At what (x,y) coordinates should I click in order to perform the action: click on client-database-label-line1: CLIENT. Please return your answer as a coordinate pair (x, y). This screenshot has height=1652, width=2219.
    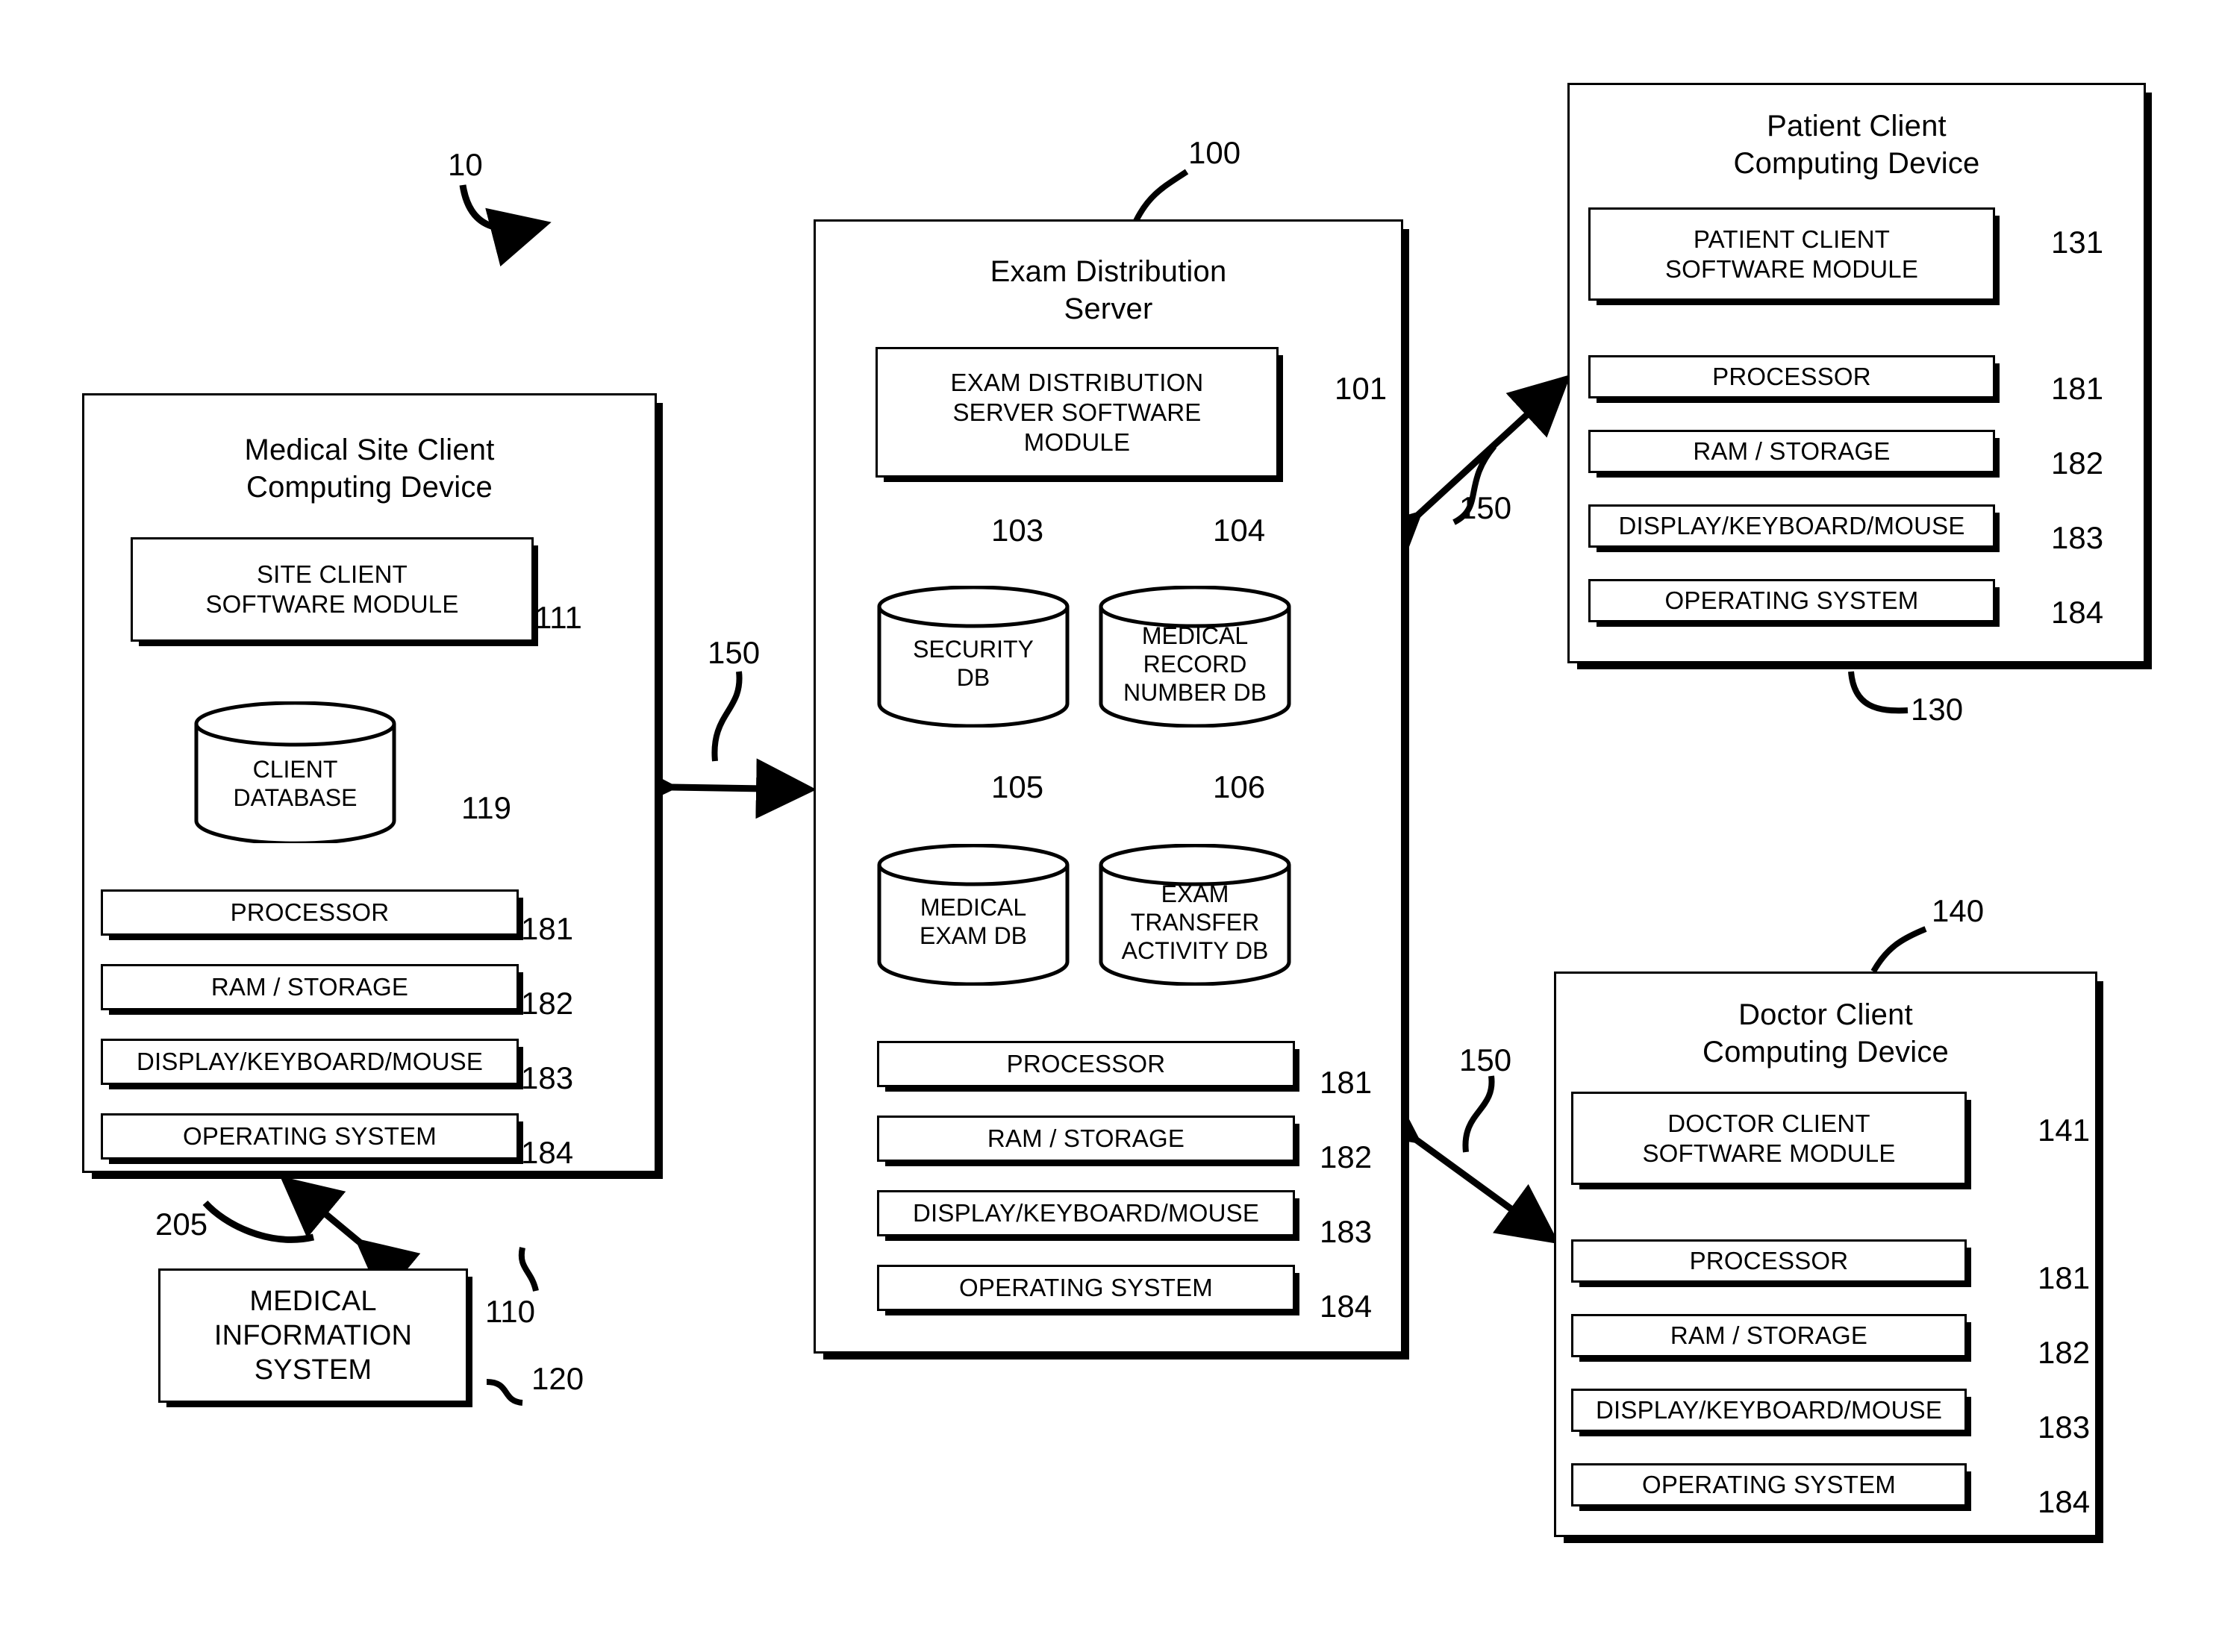
    Looking at the image, I should click on (295, 769).